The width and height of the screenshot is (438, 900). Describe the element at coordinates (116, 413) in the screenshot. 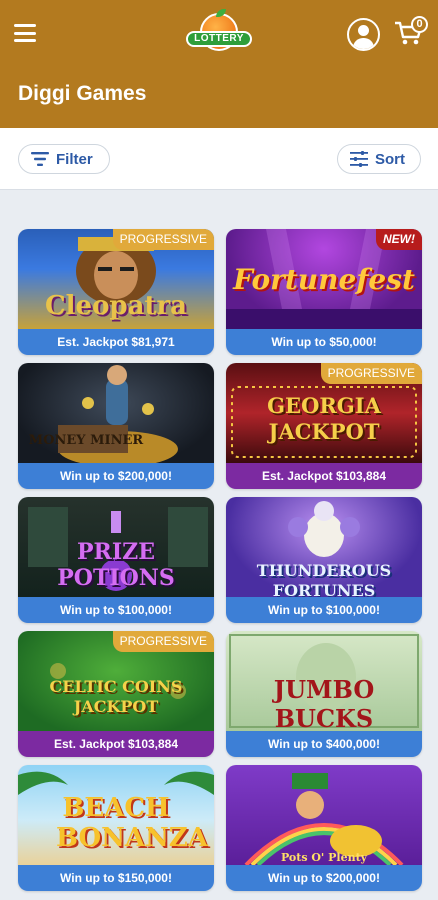

I see `game-art: MONEY MINER` at that location.